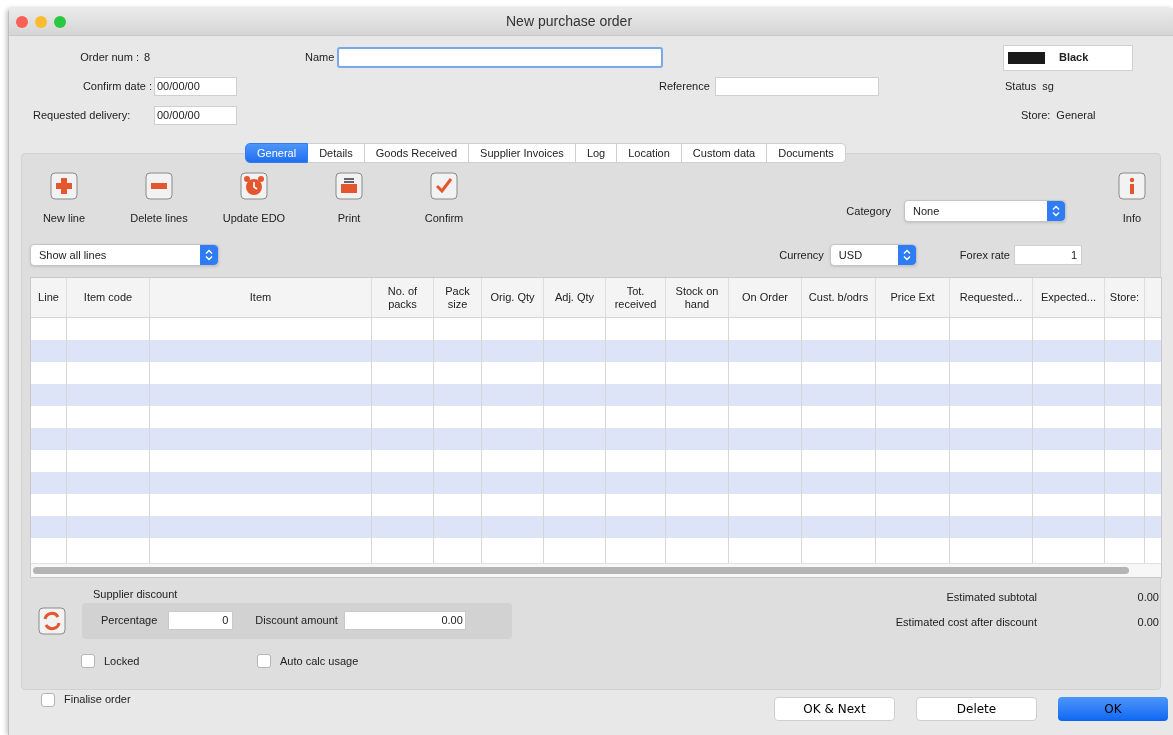  I want to click on dialog-button: OK, so click(1113, 708).